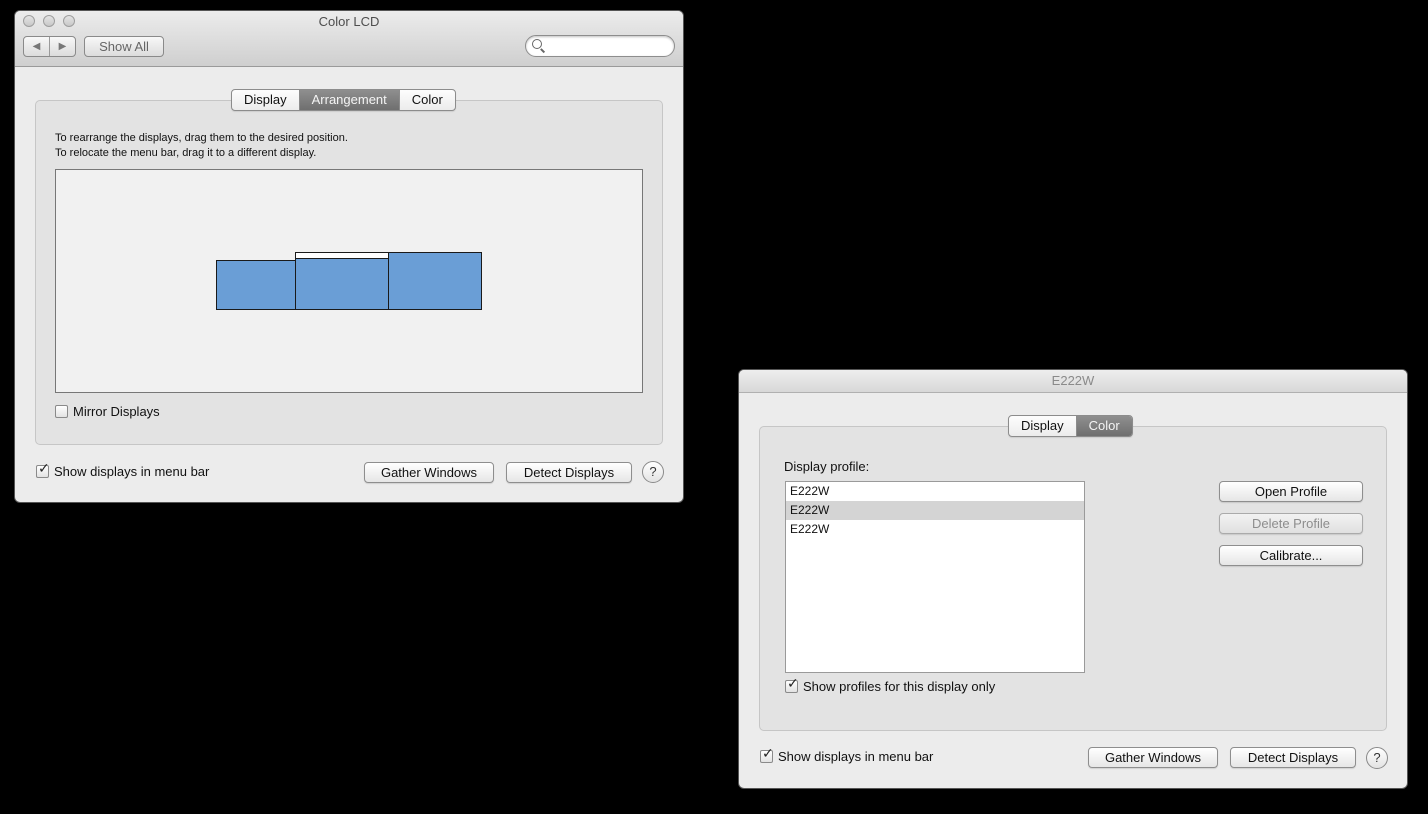 The width and height of the screenshot is (1428, 814). What do you see at coordinates (36, 46) in the screenshot?
I see `back-arrow-icon: ◀` at bounding box center [36, 46].